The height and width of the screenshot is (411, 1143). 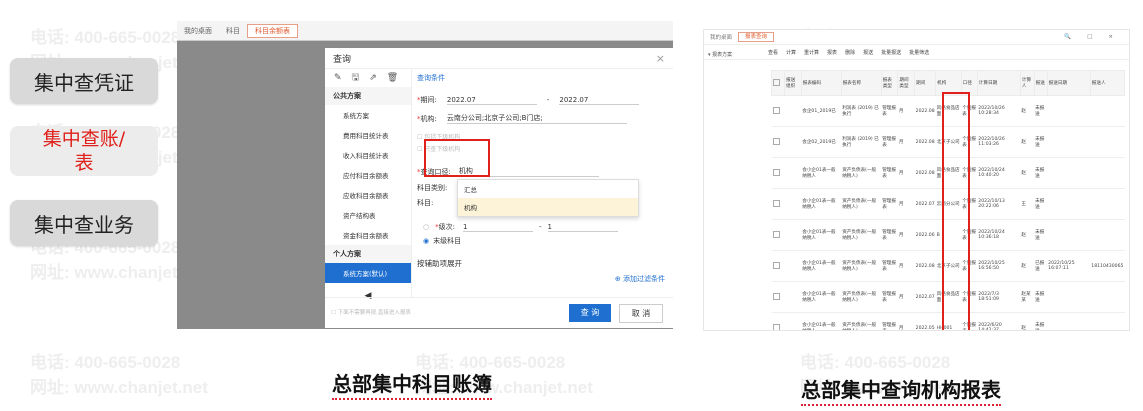 What do you see at coordinates (1027, 297) in the screenshot?
I see `table-cell: 赵某某` at bounding box center [1027, 297].